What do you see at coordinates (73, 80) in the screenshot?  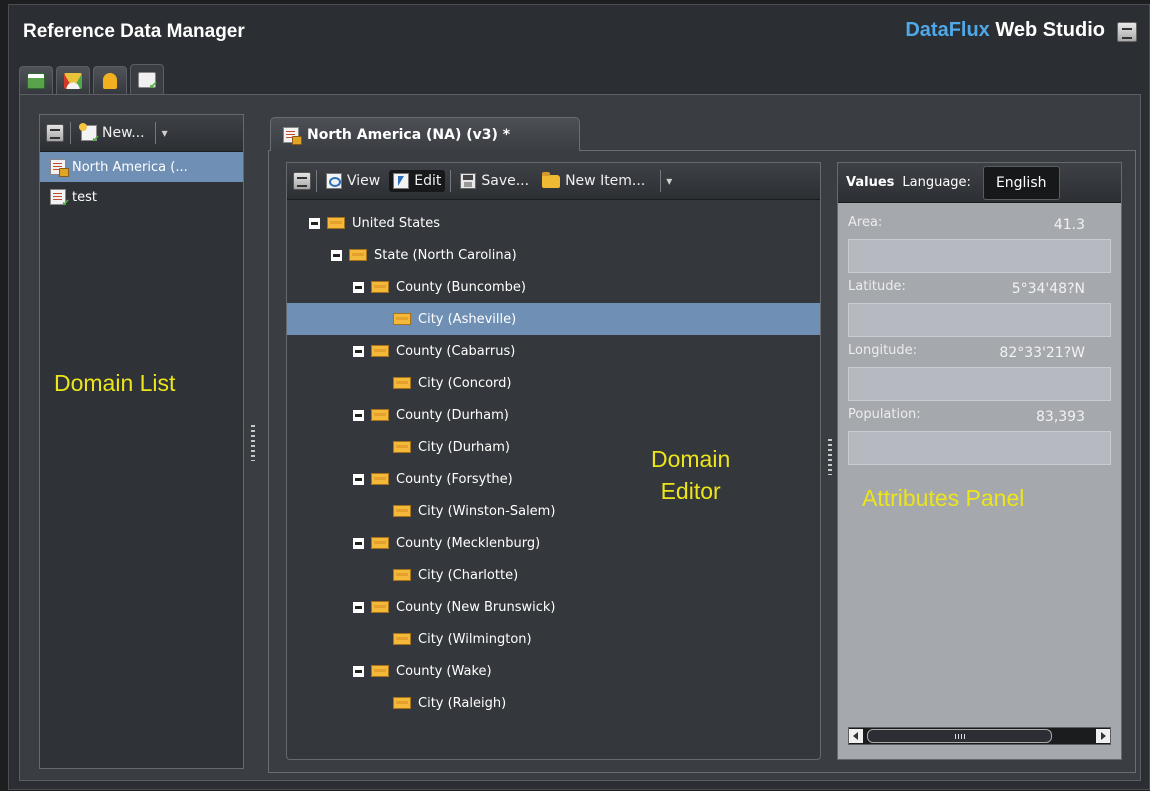 I see `tab-monitor` at bounding box center [73, 80].